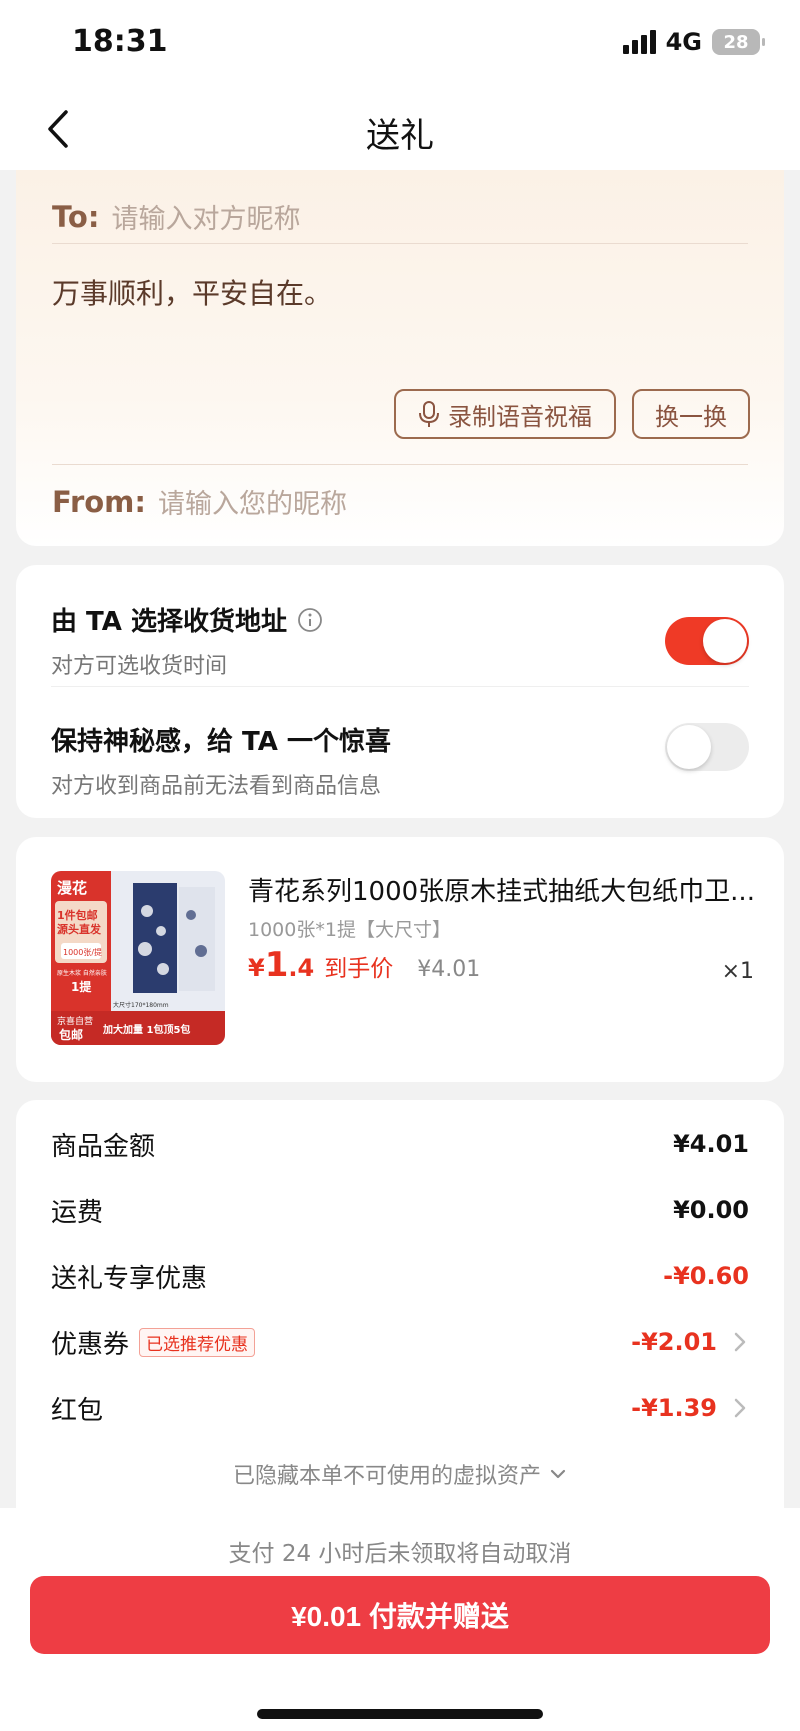 Image resolution: width=800 pixels, height=1731 pixels. What do you see at coordinates (205, 216) in the screenshot?
I see `to-input-placeholder: 请输入对方昵称` at bounding box center [205, 216].